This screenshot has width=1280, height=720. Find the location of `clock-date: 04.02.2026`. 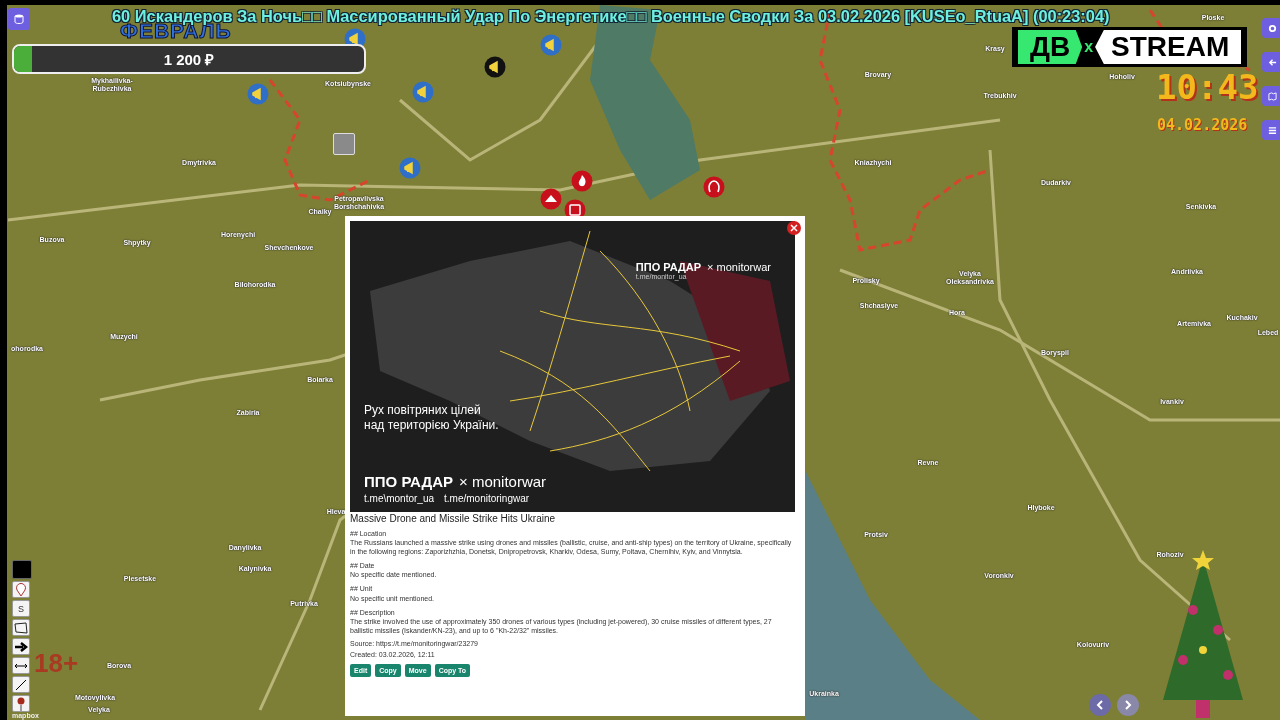

clock-date: 04.02.2026 is located at coordinates (1202, 125).